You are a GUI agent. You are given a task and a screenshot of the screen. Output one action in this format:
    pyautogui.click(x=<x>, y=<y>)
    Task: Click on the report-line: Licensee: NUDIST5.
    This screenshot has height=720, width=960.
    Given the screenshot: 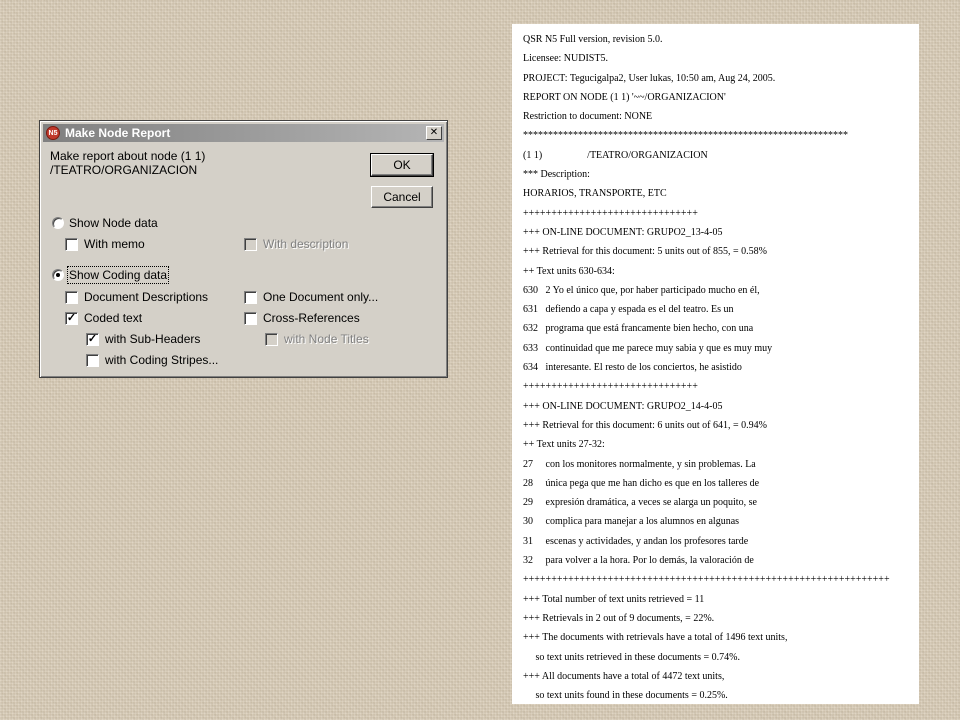 What is the action you would take?
    pyautogui.click(x=565, y=59)
    